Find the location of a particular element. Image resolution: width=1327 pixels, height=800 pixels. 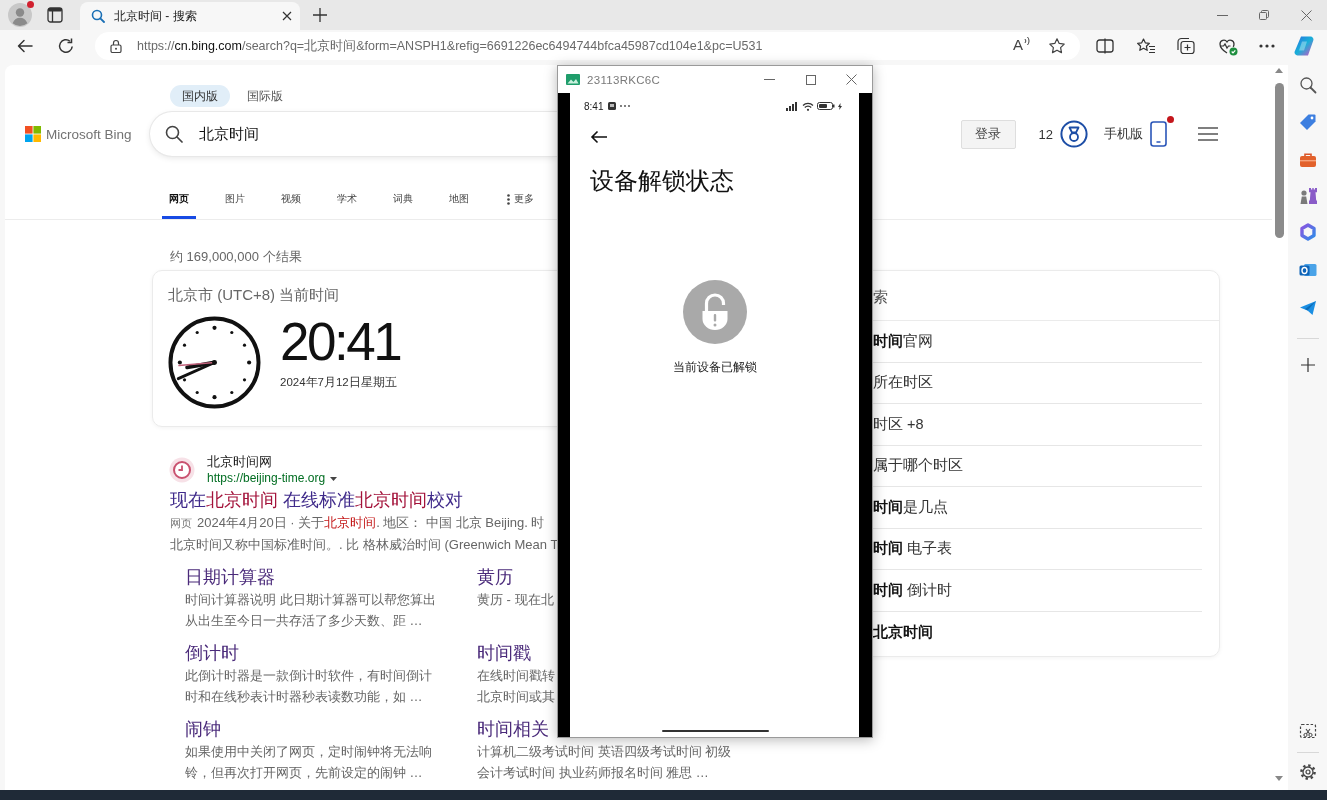

link-description: 黄历 - 现在北 is located at coordinates (515, 600).